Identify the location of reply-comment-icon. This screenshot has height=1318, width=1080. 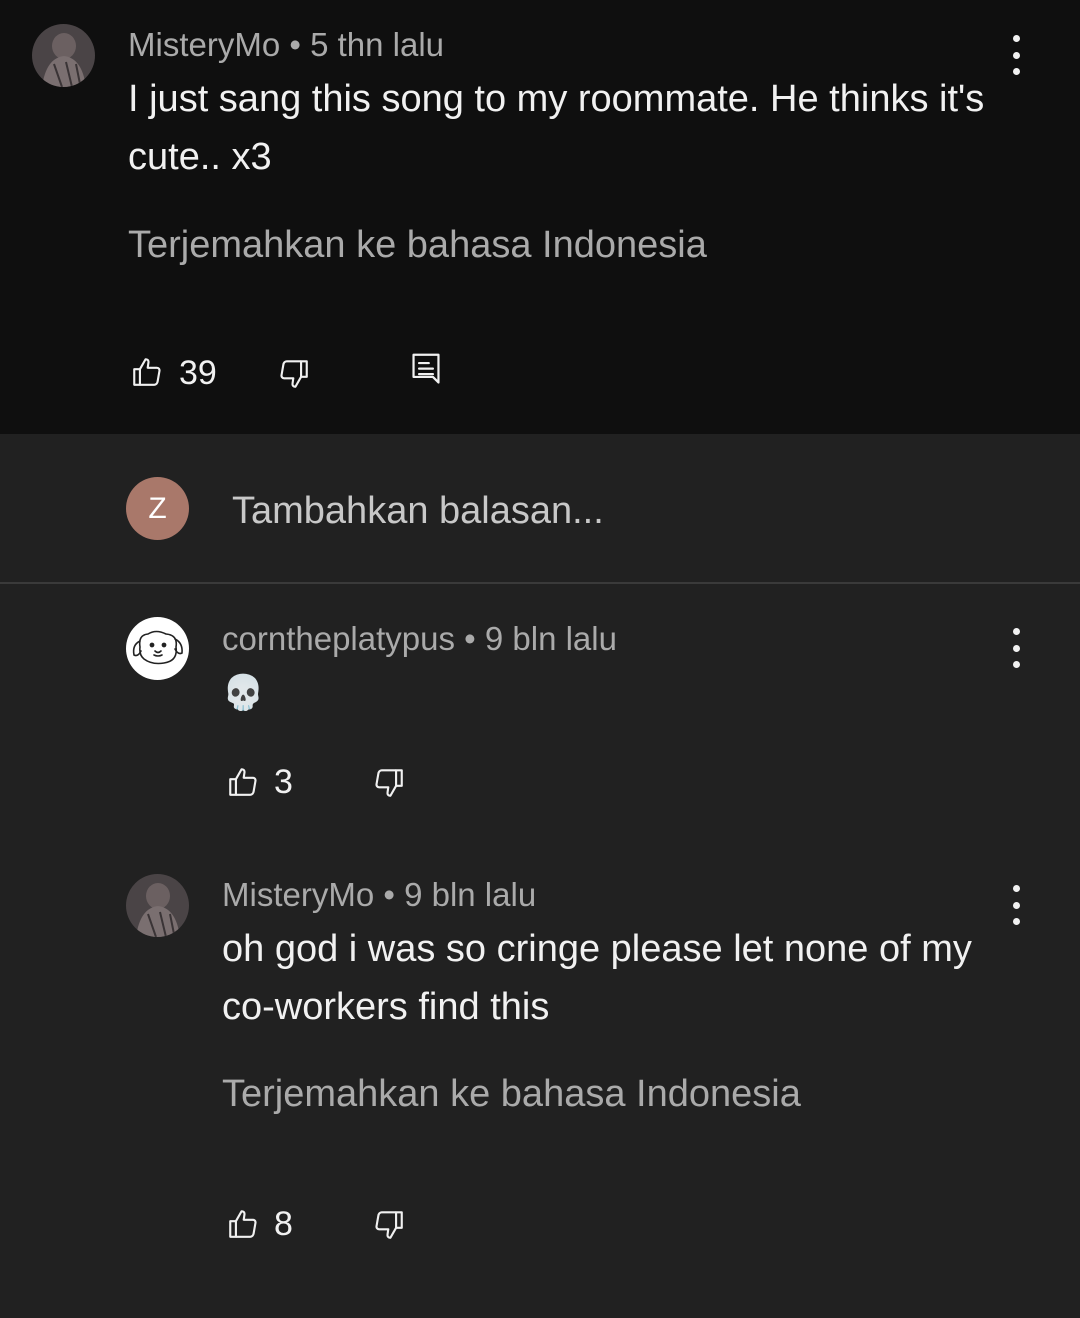
(426, 370).